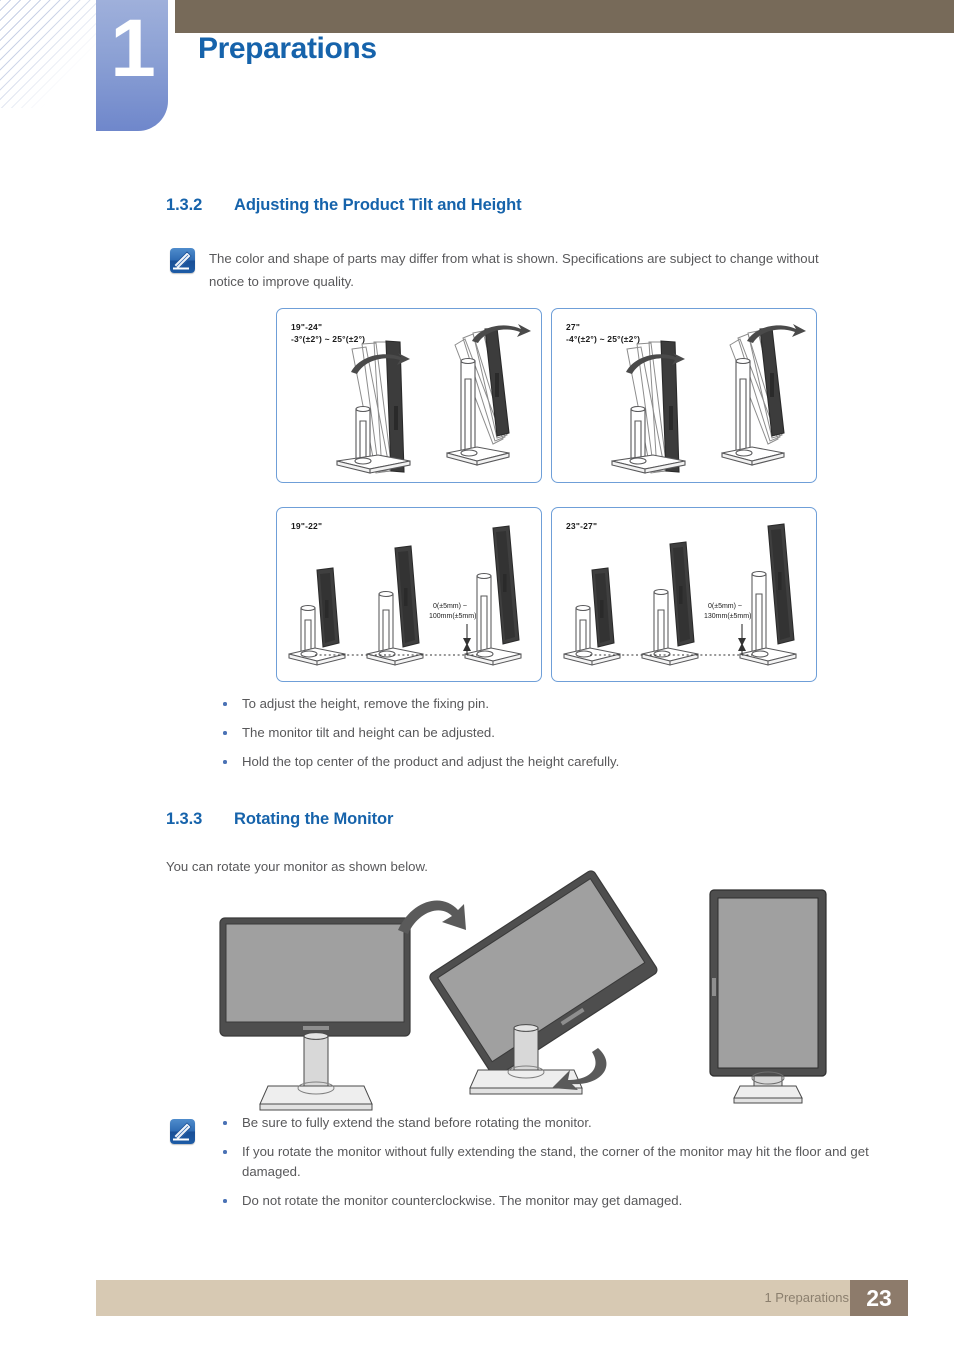 The image size is (954, 1350). I want to click on figure-rotating-monitor, so click(540, 990).